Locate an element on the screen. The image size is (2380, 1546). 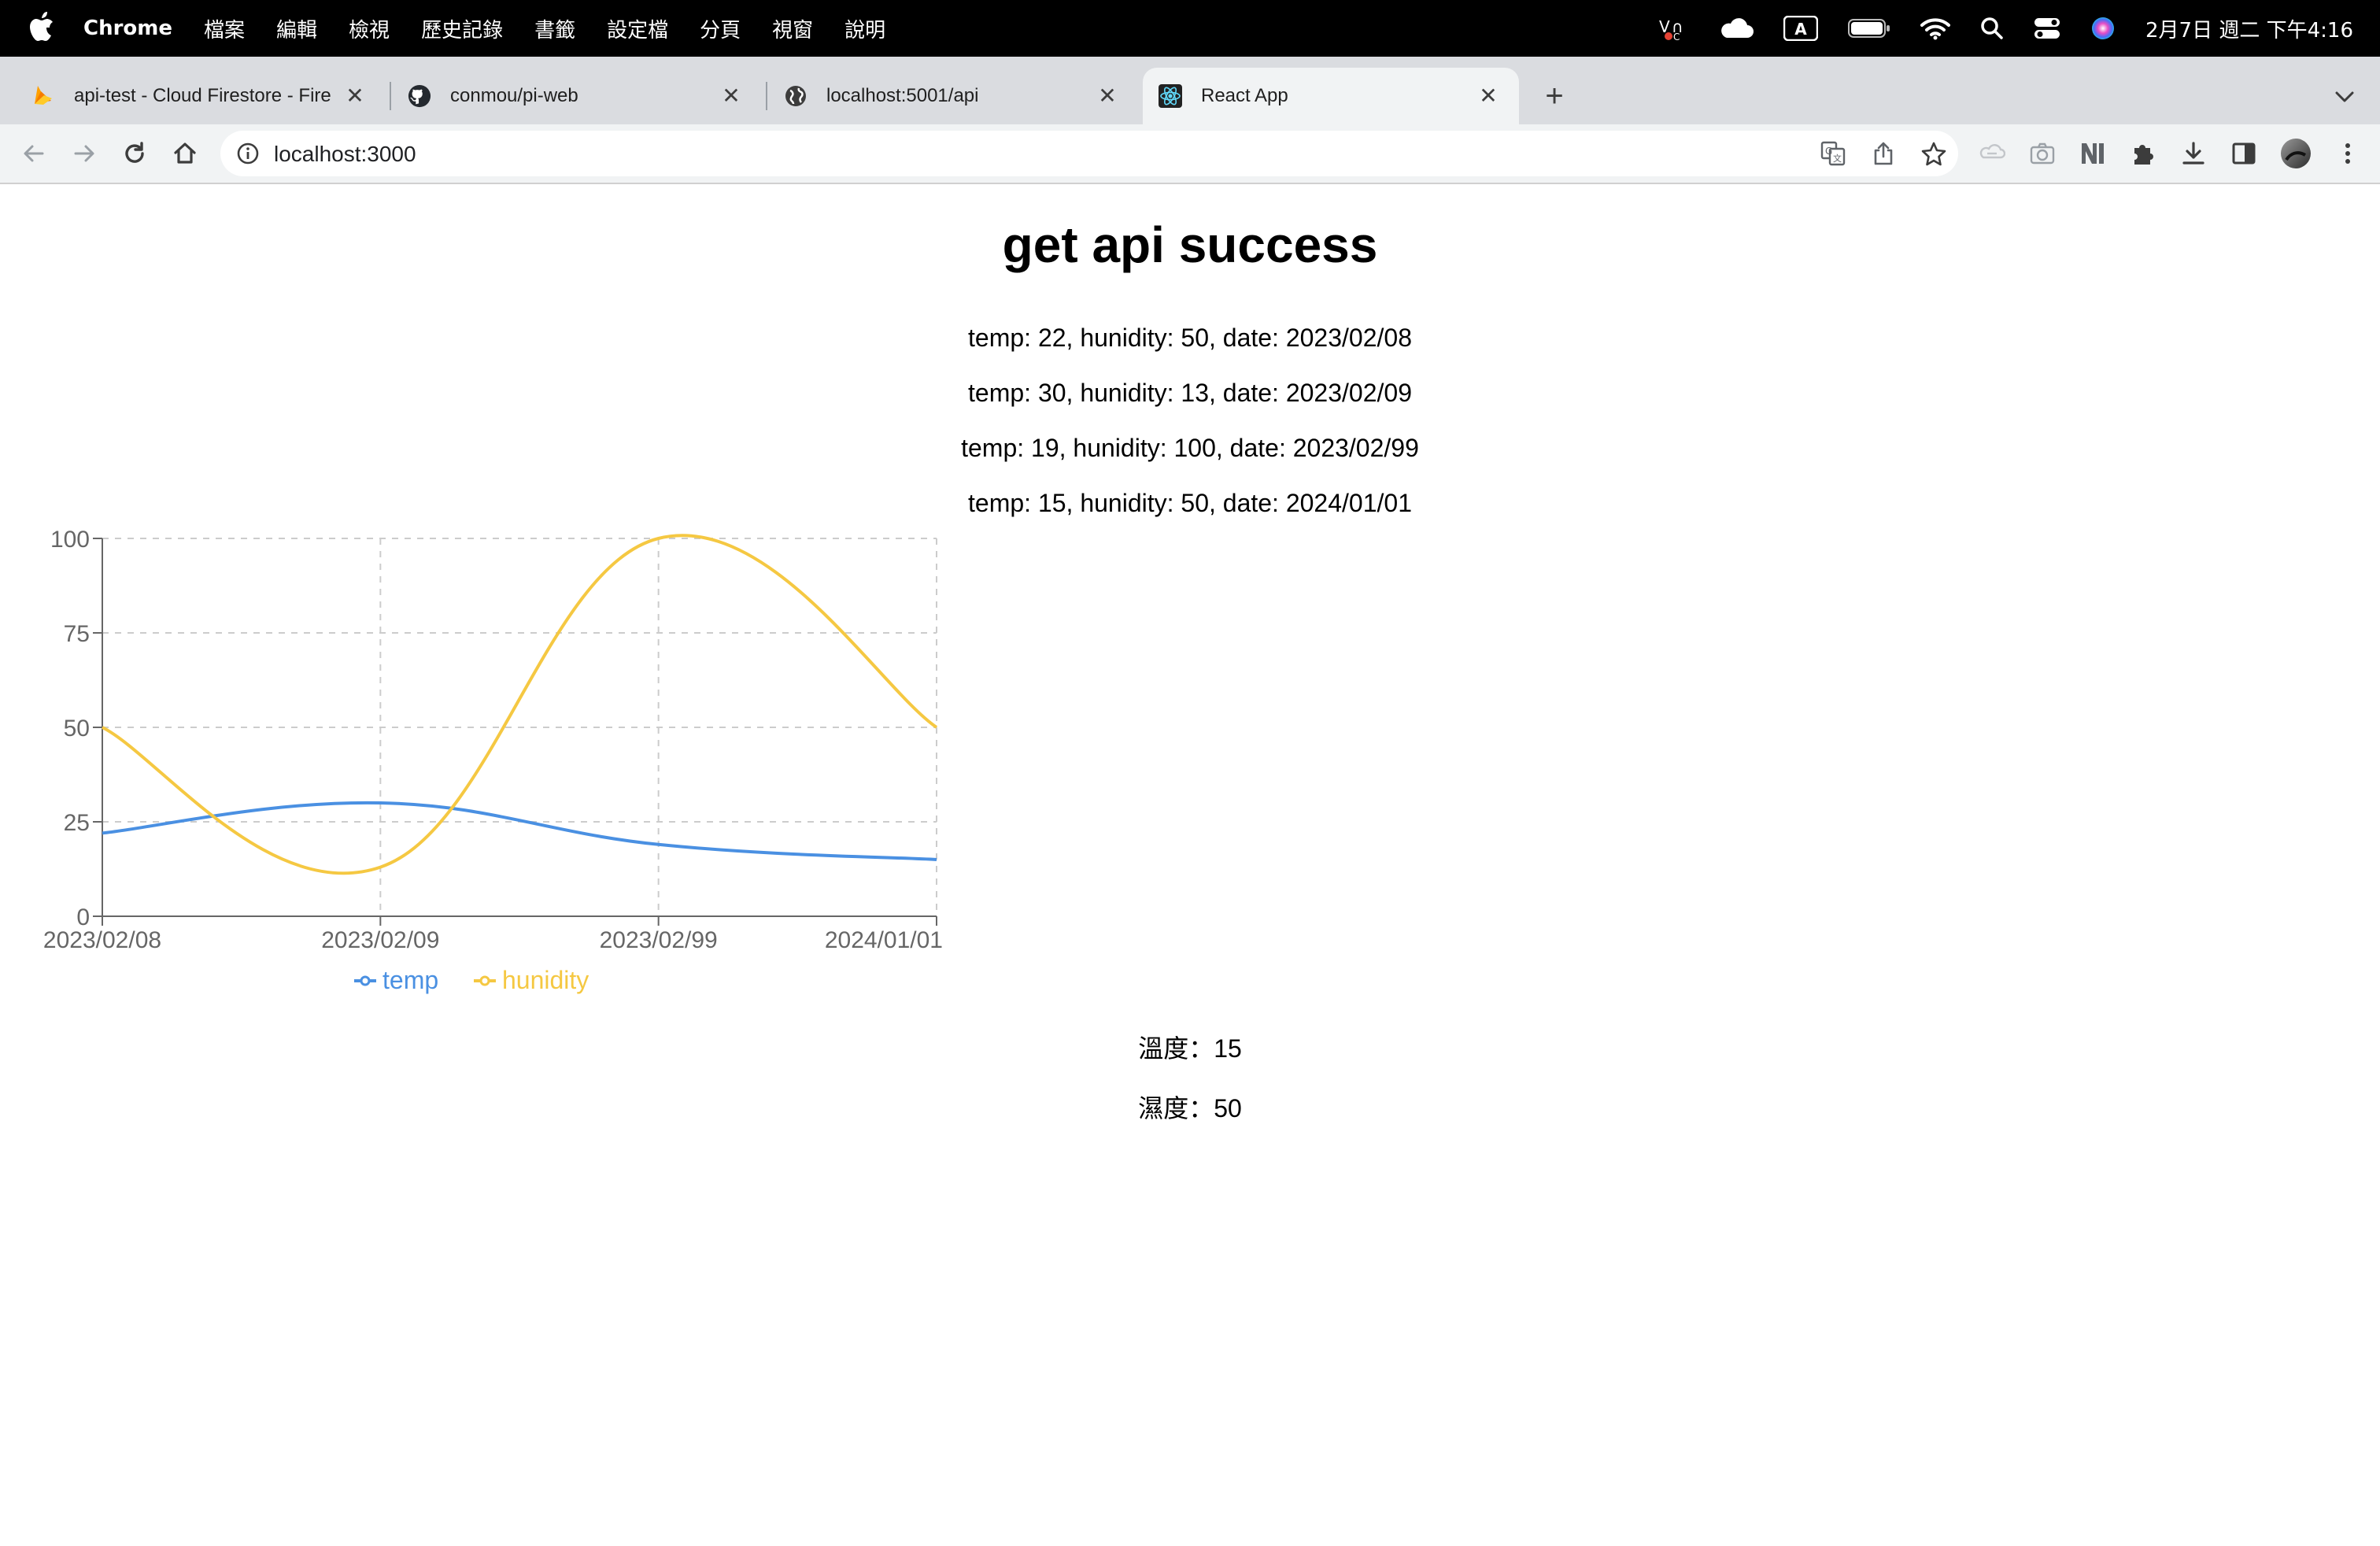
extension-cloud-icon is located at coordinates (1992, 153).